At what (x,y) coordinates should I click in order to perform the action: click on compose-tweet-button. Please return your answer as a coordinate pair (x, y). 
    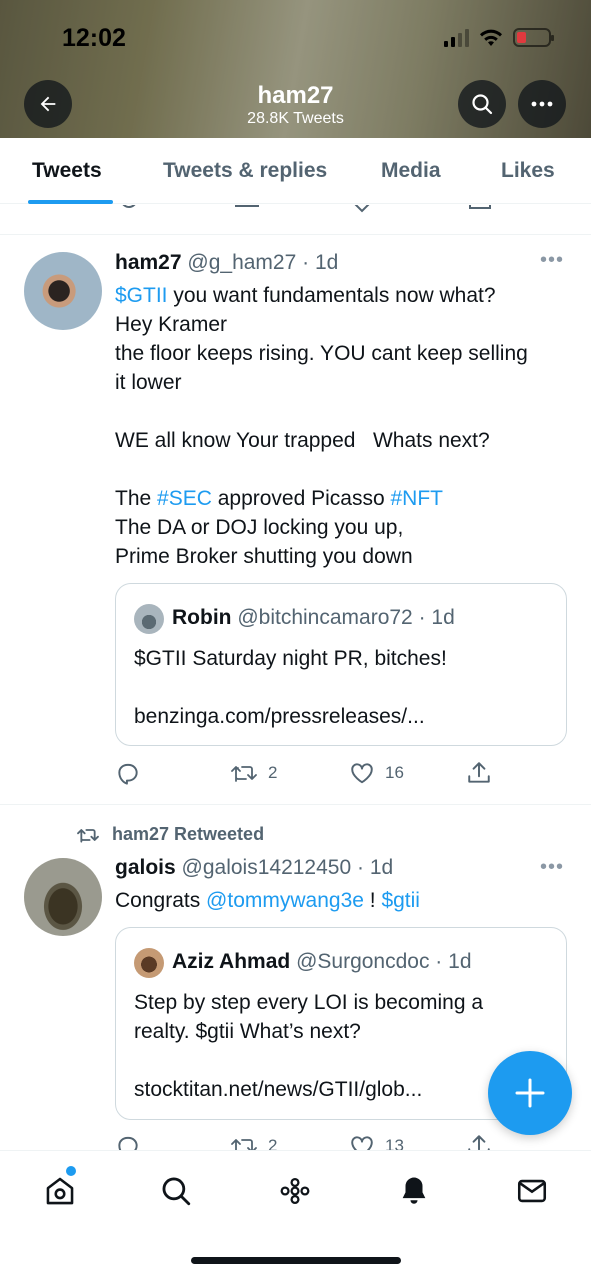
    Looking at the image, I should click on (530, 1093).